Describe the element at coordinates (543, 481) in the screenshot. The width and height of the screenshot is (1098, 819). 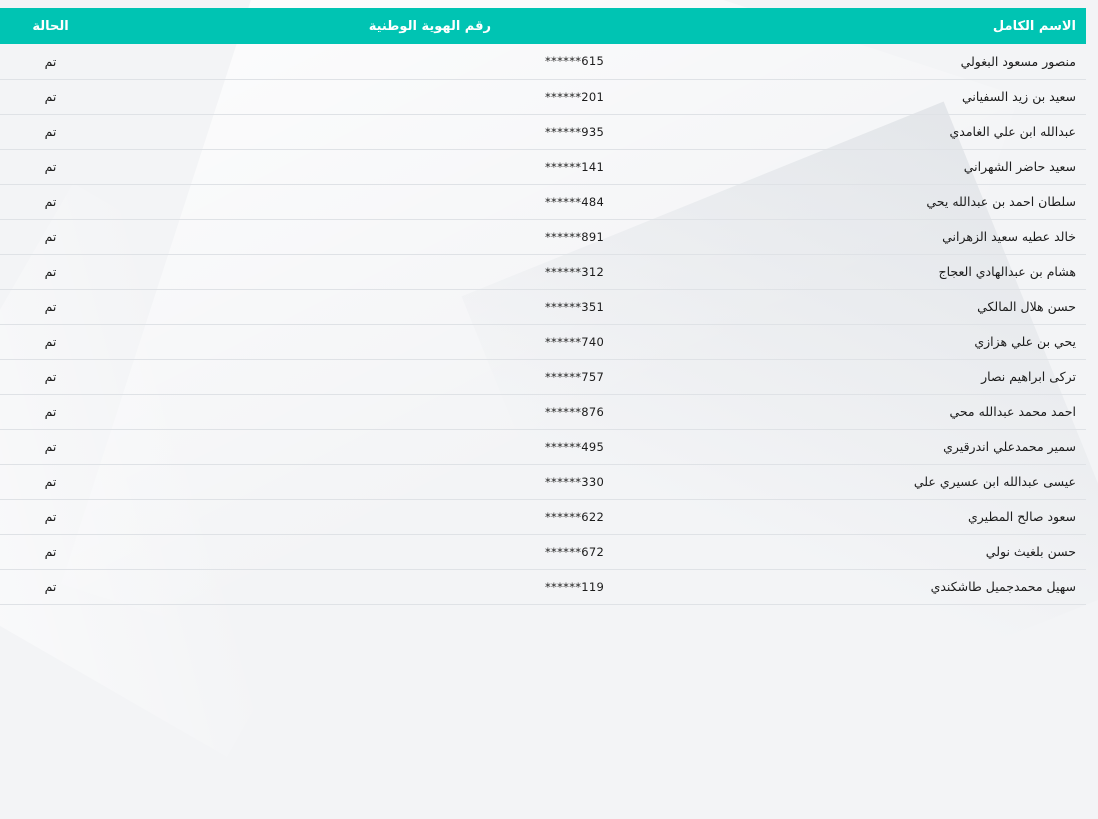
I see `table-row: عيسى عبدالله ابن عسيري علي ******330 تم` at that location.